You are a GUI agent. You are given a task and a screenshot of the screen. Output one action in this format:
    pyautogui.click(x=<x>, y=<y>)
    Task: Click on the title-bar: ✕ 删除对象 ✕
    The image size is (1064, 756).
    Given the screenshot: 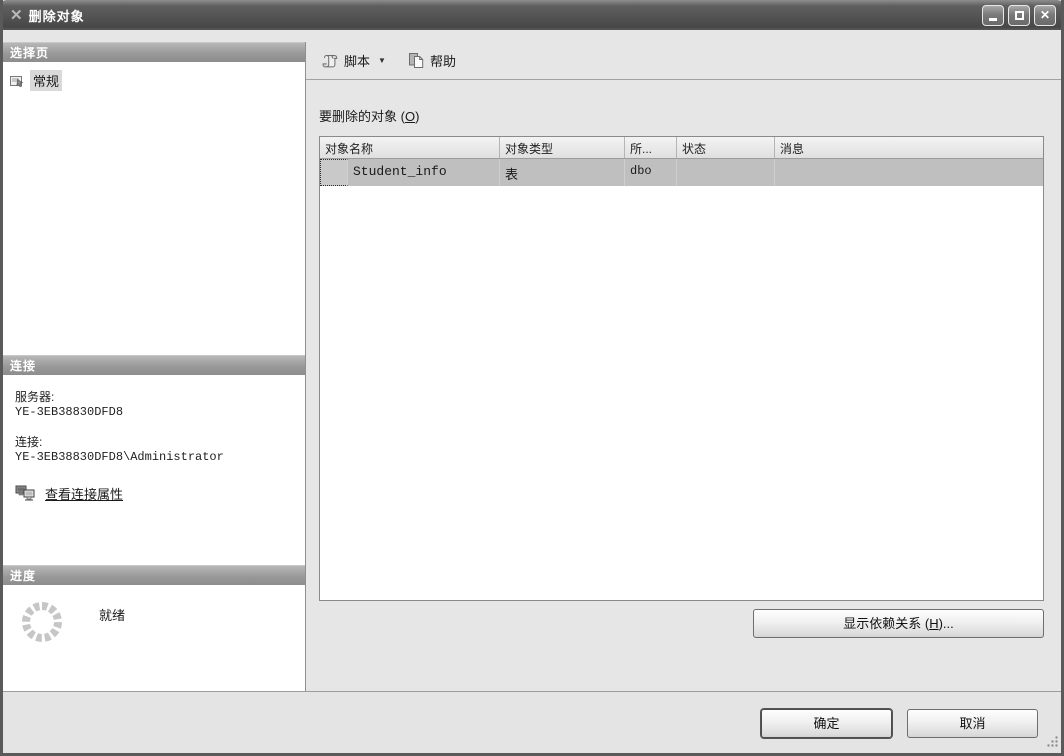 What is the action you would take?
    pyautogui.click(x=532, y=15)
    